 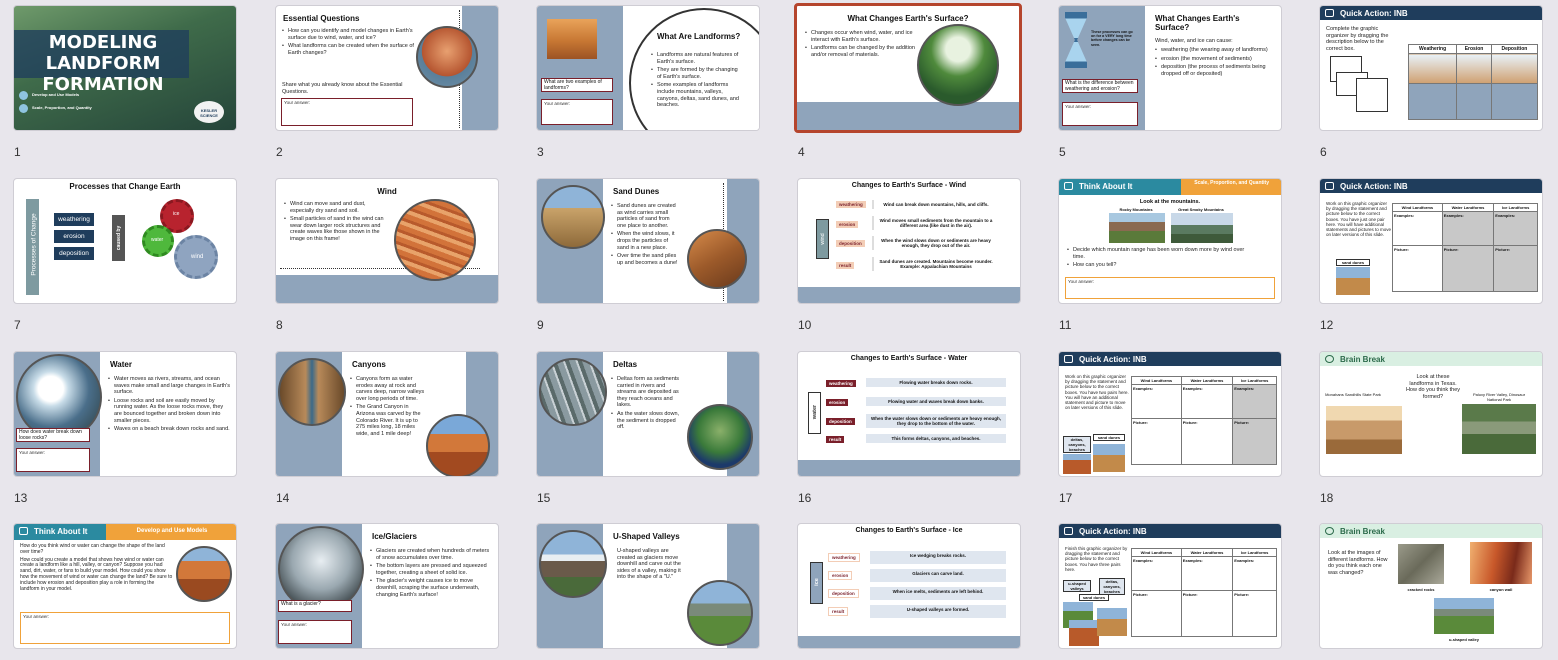 What do you see at coordinates (1329, 531) in the screenshot?
I see `brain-icon` at bounding box center [1329, 531].